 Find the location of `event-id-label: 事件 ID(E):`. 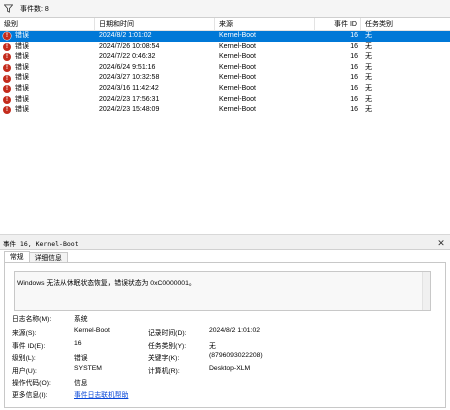

event-id-label: 事件 ID(E): is located at coordinates (29, 346).